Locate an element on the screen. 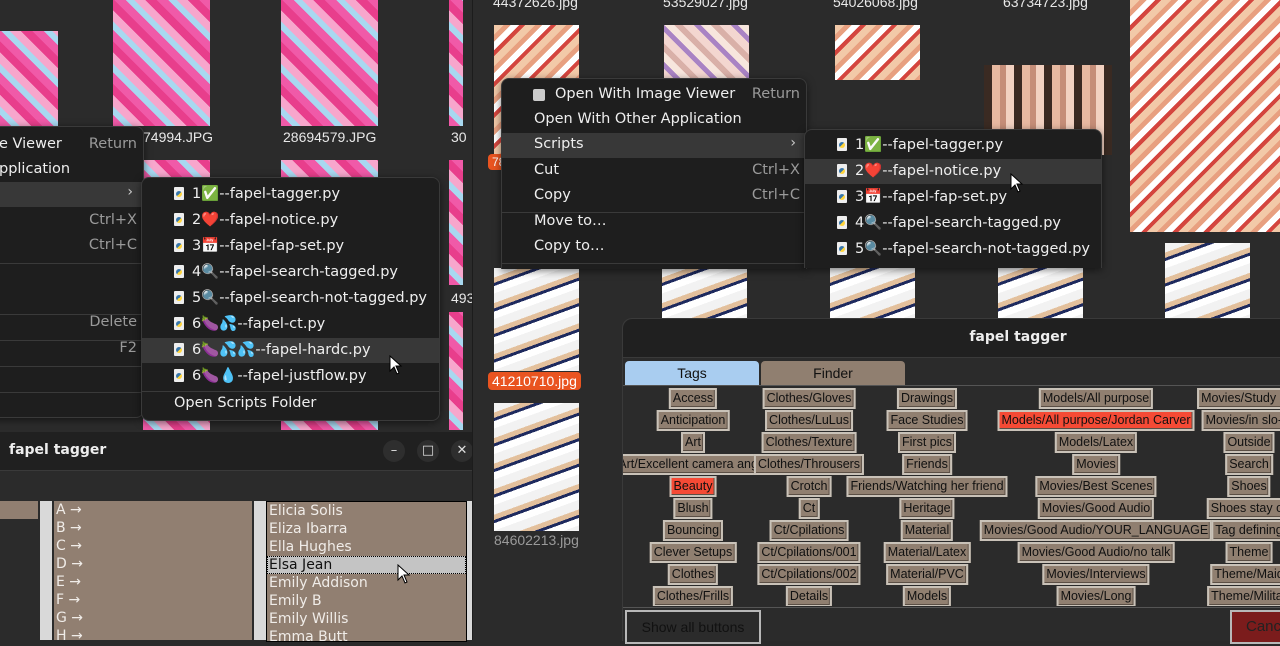  tag-button: Ct/Cpilations/001 is located at coordinates (809, 552).